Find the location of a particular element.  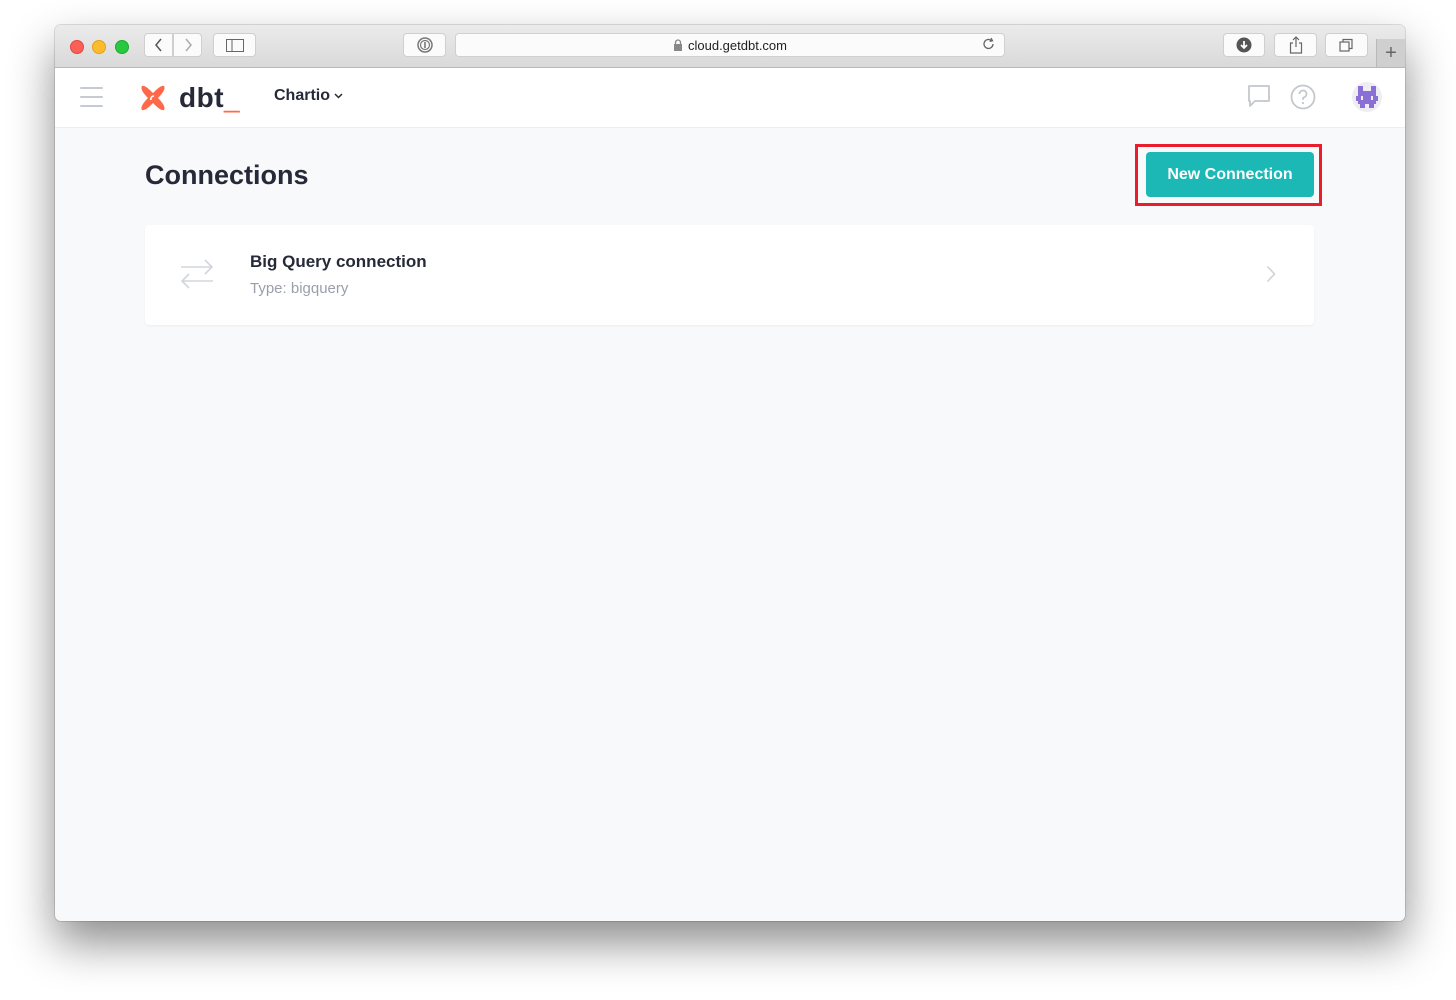

back-button is located at coordinates (158, 45).